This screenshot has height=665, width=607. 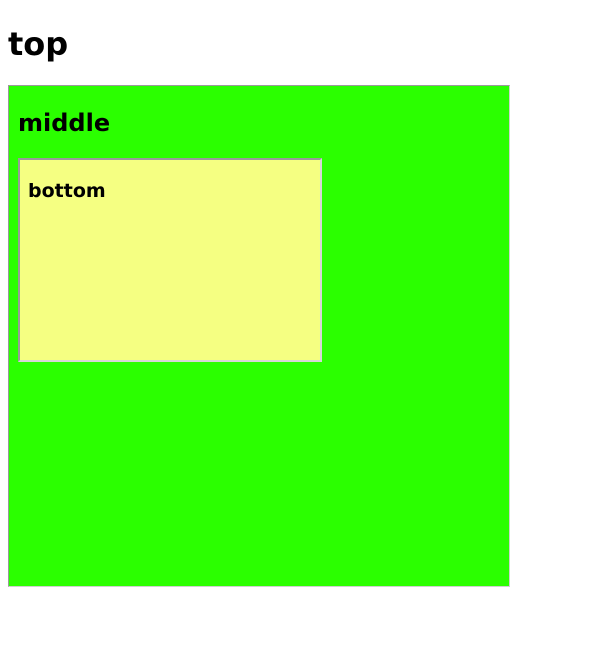 I want to click on top-heading: top, so click(x=38, y=44).